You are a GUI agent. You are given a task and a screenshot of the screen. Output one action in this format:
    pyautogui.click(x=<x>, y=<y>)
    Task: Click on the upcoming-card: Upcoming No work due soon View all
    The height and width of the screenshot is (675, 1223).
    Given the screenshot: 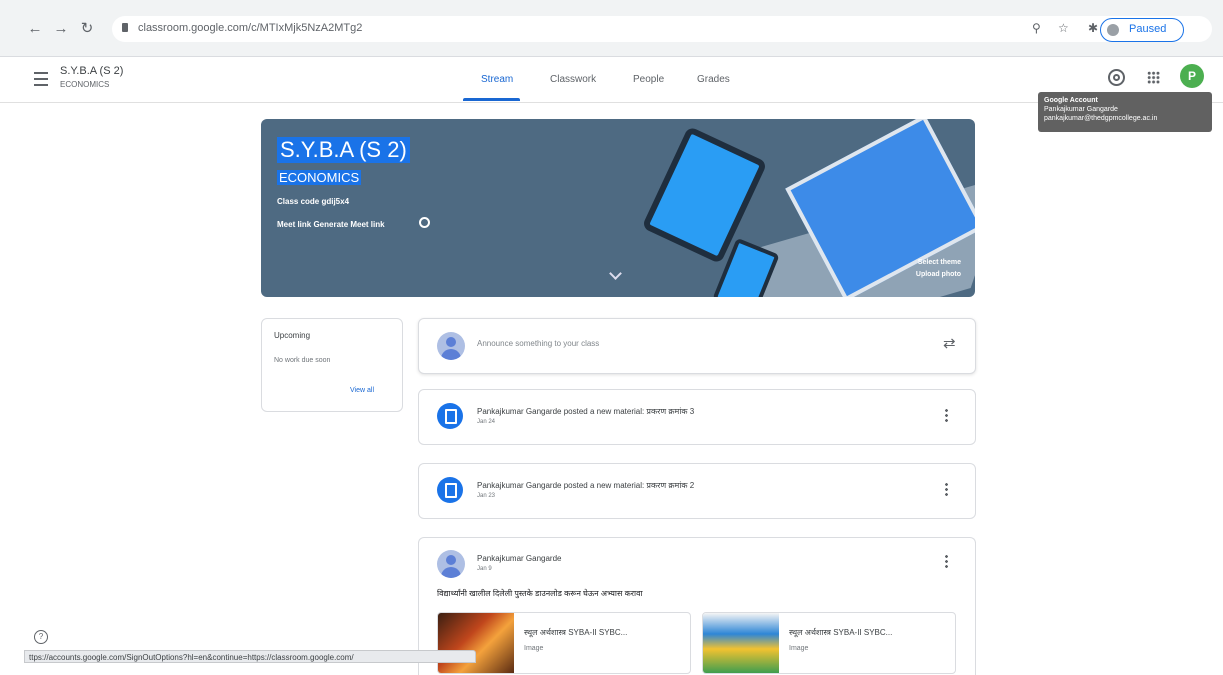 What is the action you would take?
    pyautogui.click(x=332, y=365)
    